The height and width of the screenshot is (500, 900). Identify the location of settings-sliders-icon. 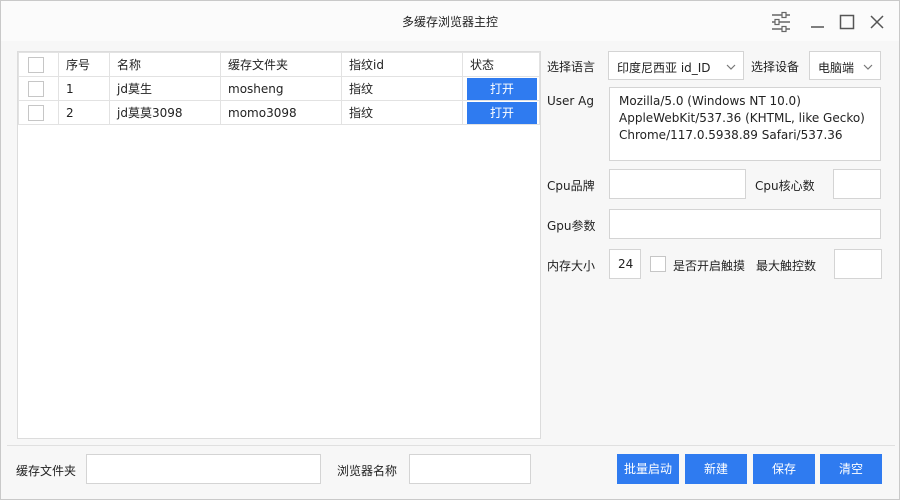
(781, 22).